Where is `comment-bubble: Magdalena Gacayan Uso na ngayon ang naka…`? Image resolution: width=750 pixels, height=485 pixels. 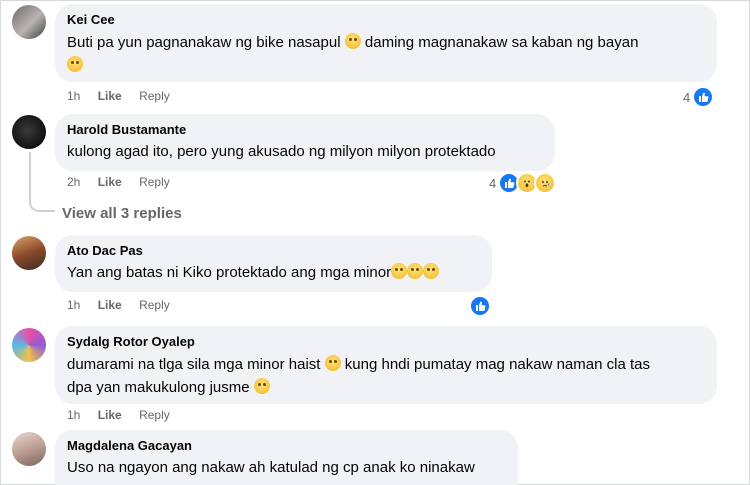 comment-bubble: Magdalena Gacayan Uso na ngayon ang naka… is located at coordinates (286, 457).